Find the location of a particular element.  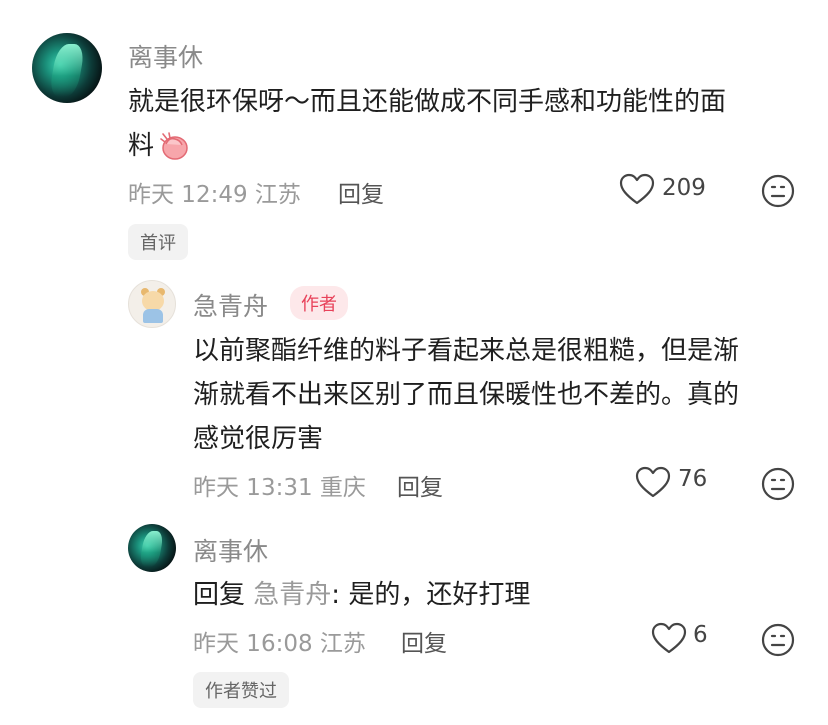

timestamp: 昨天 13:31 is located at coordinates (253, 488).